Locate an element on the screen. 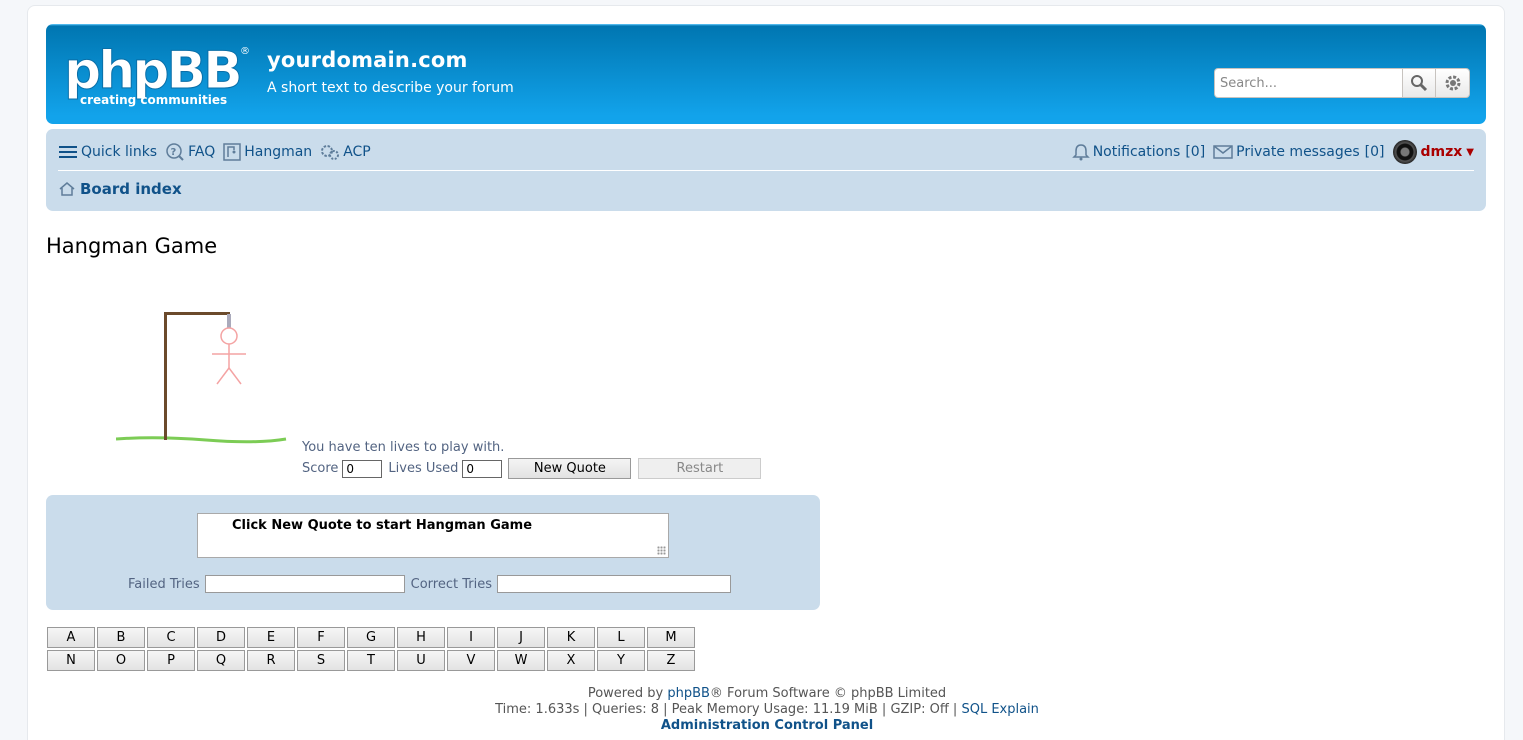  quote-text: Click New Quote to start Hangman Game is located at coordinates (382, 525).